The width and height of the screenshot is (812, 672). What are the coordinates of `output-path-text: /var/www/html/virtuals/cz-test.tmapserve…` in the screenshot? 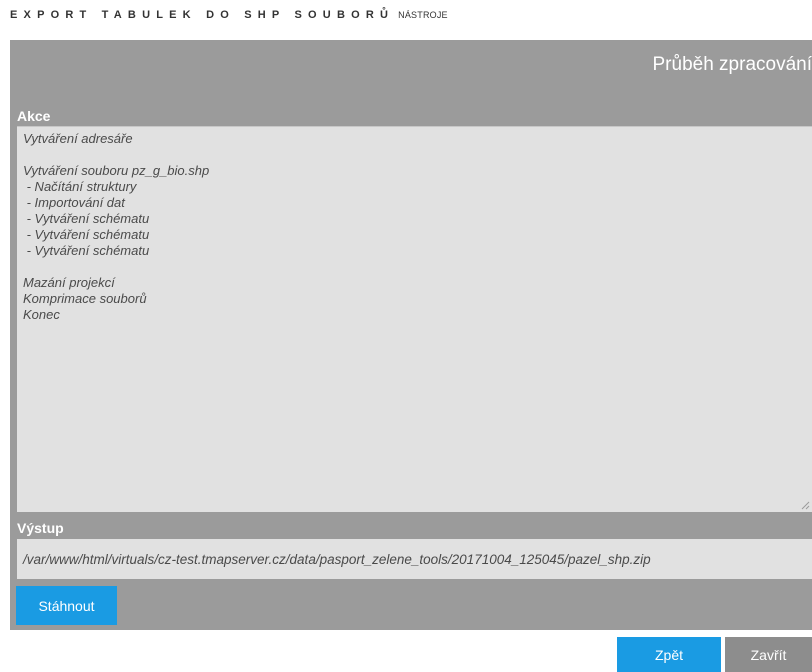 It's located at (337, 559).